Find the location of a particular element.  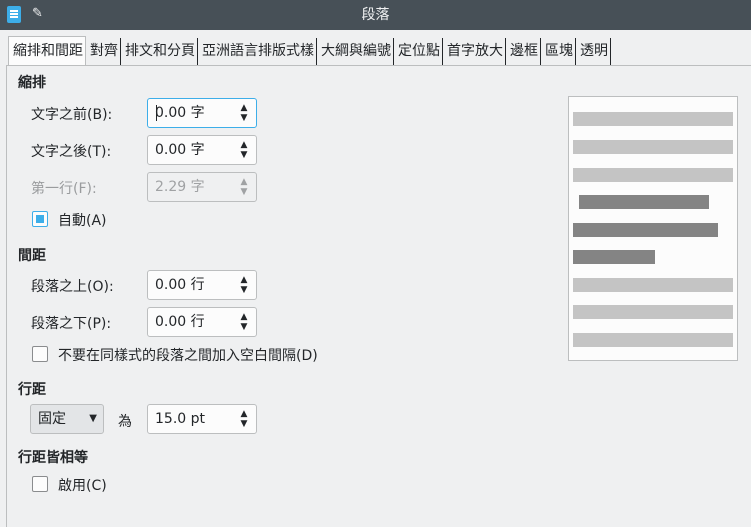

before-text-label: 文字之前(B): is located at coordinates (72, 115).